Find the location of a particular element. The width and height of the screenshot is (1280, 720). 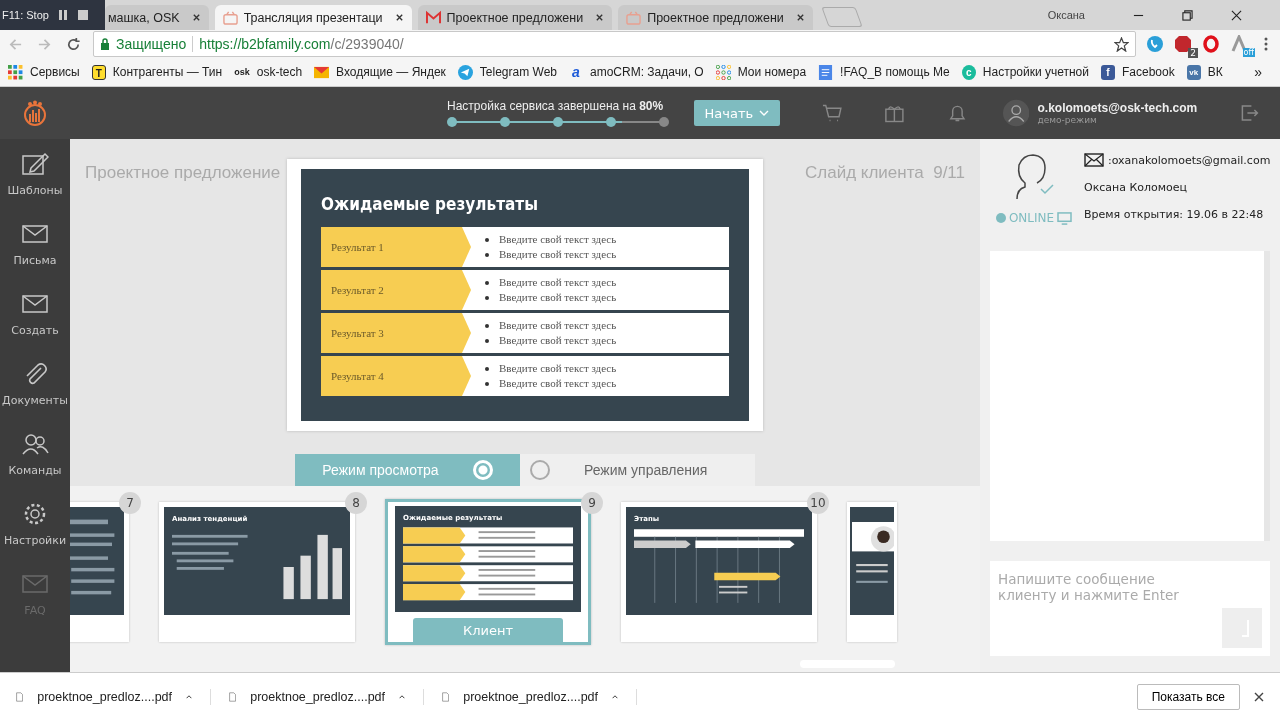

browser-tab: машка, OSK is located at coordinates (157, 17).